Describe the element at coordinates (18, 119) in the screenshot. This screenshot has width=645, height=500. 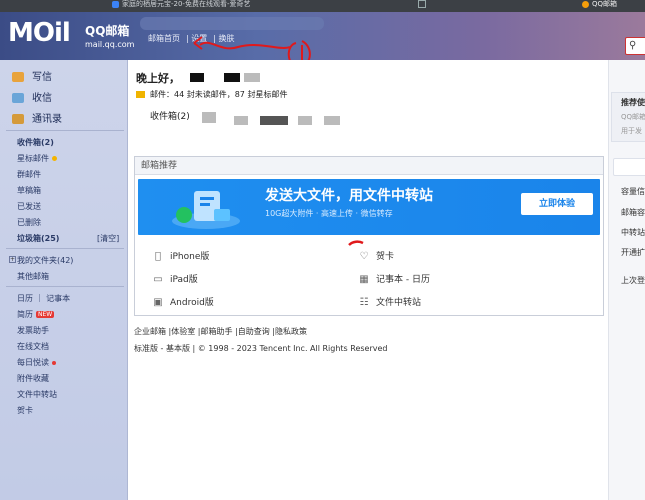
I see `contacts-icon` at that location.